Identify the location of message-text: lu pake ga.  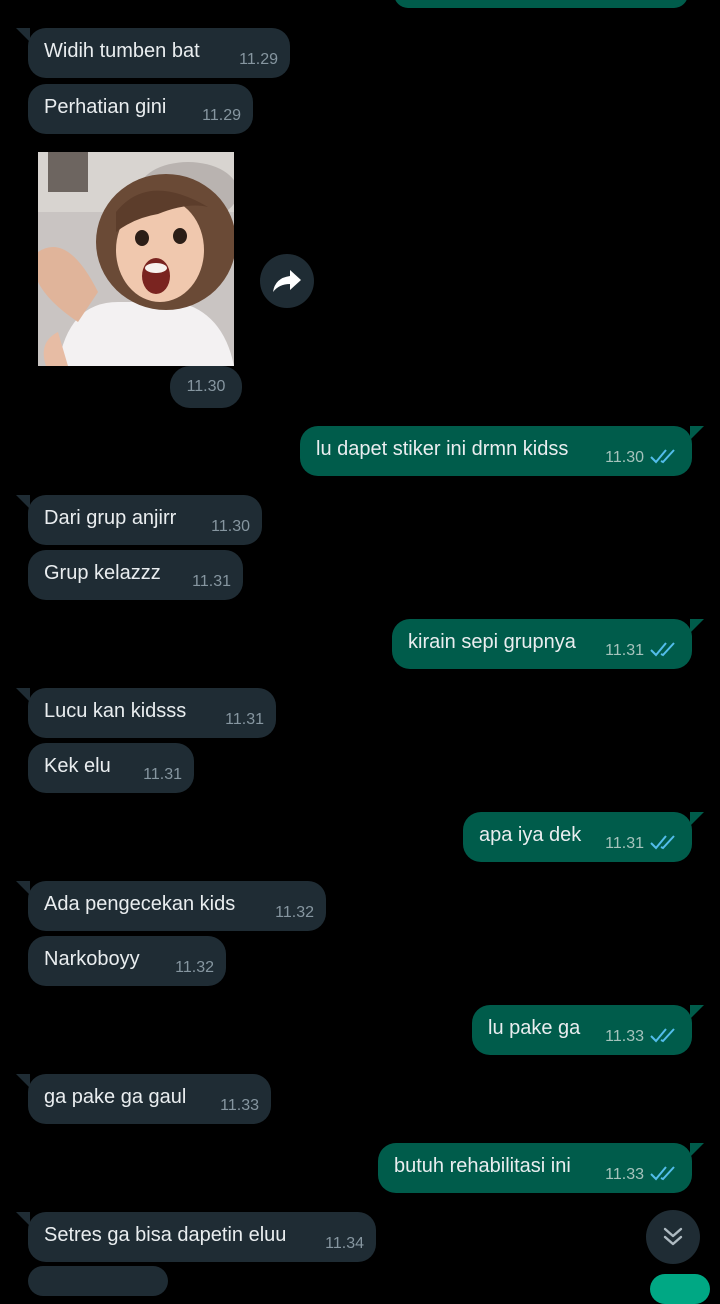
(534, 1028).